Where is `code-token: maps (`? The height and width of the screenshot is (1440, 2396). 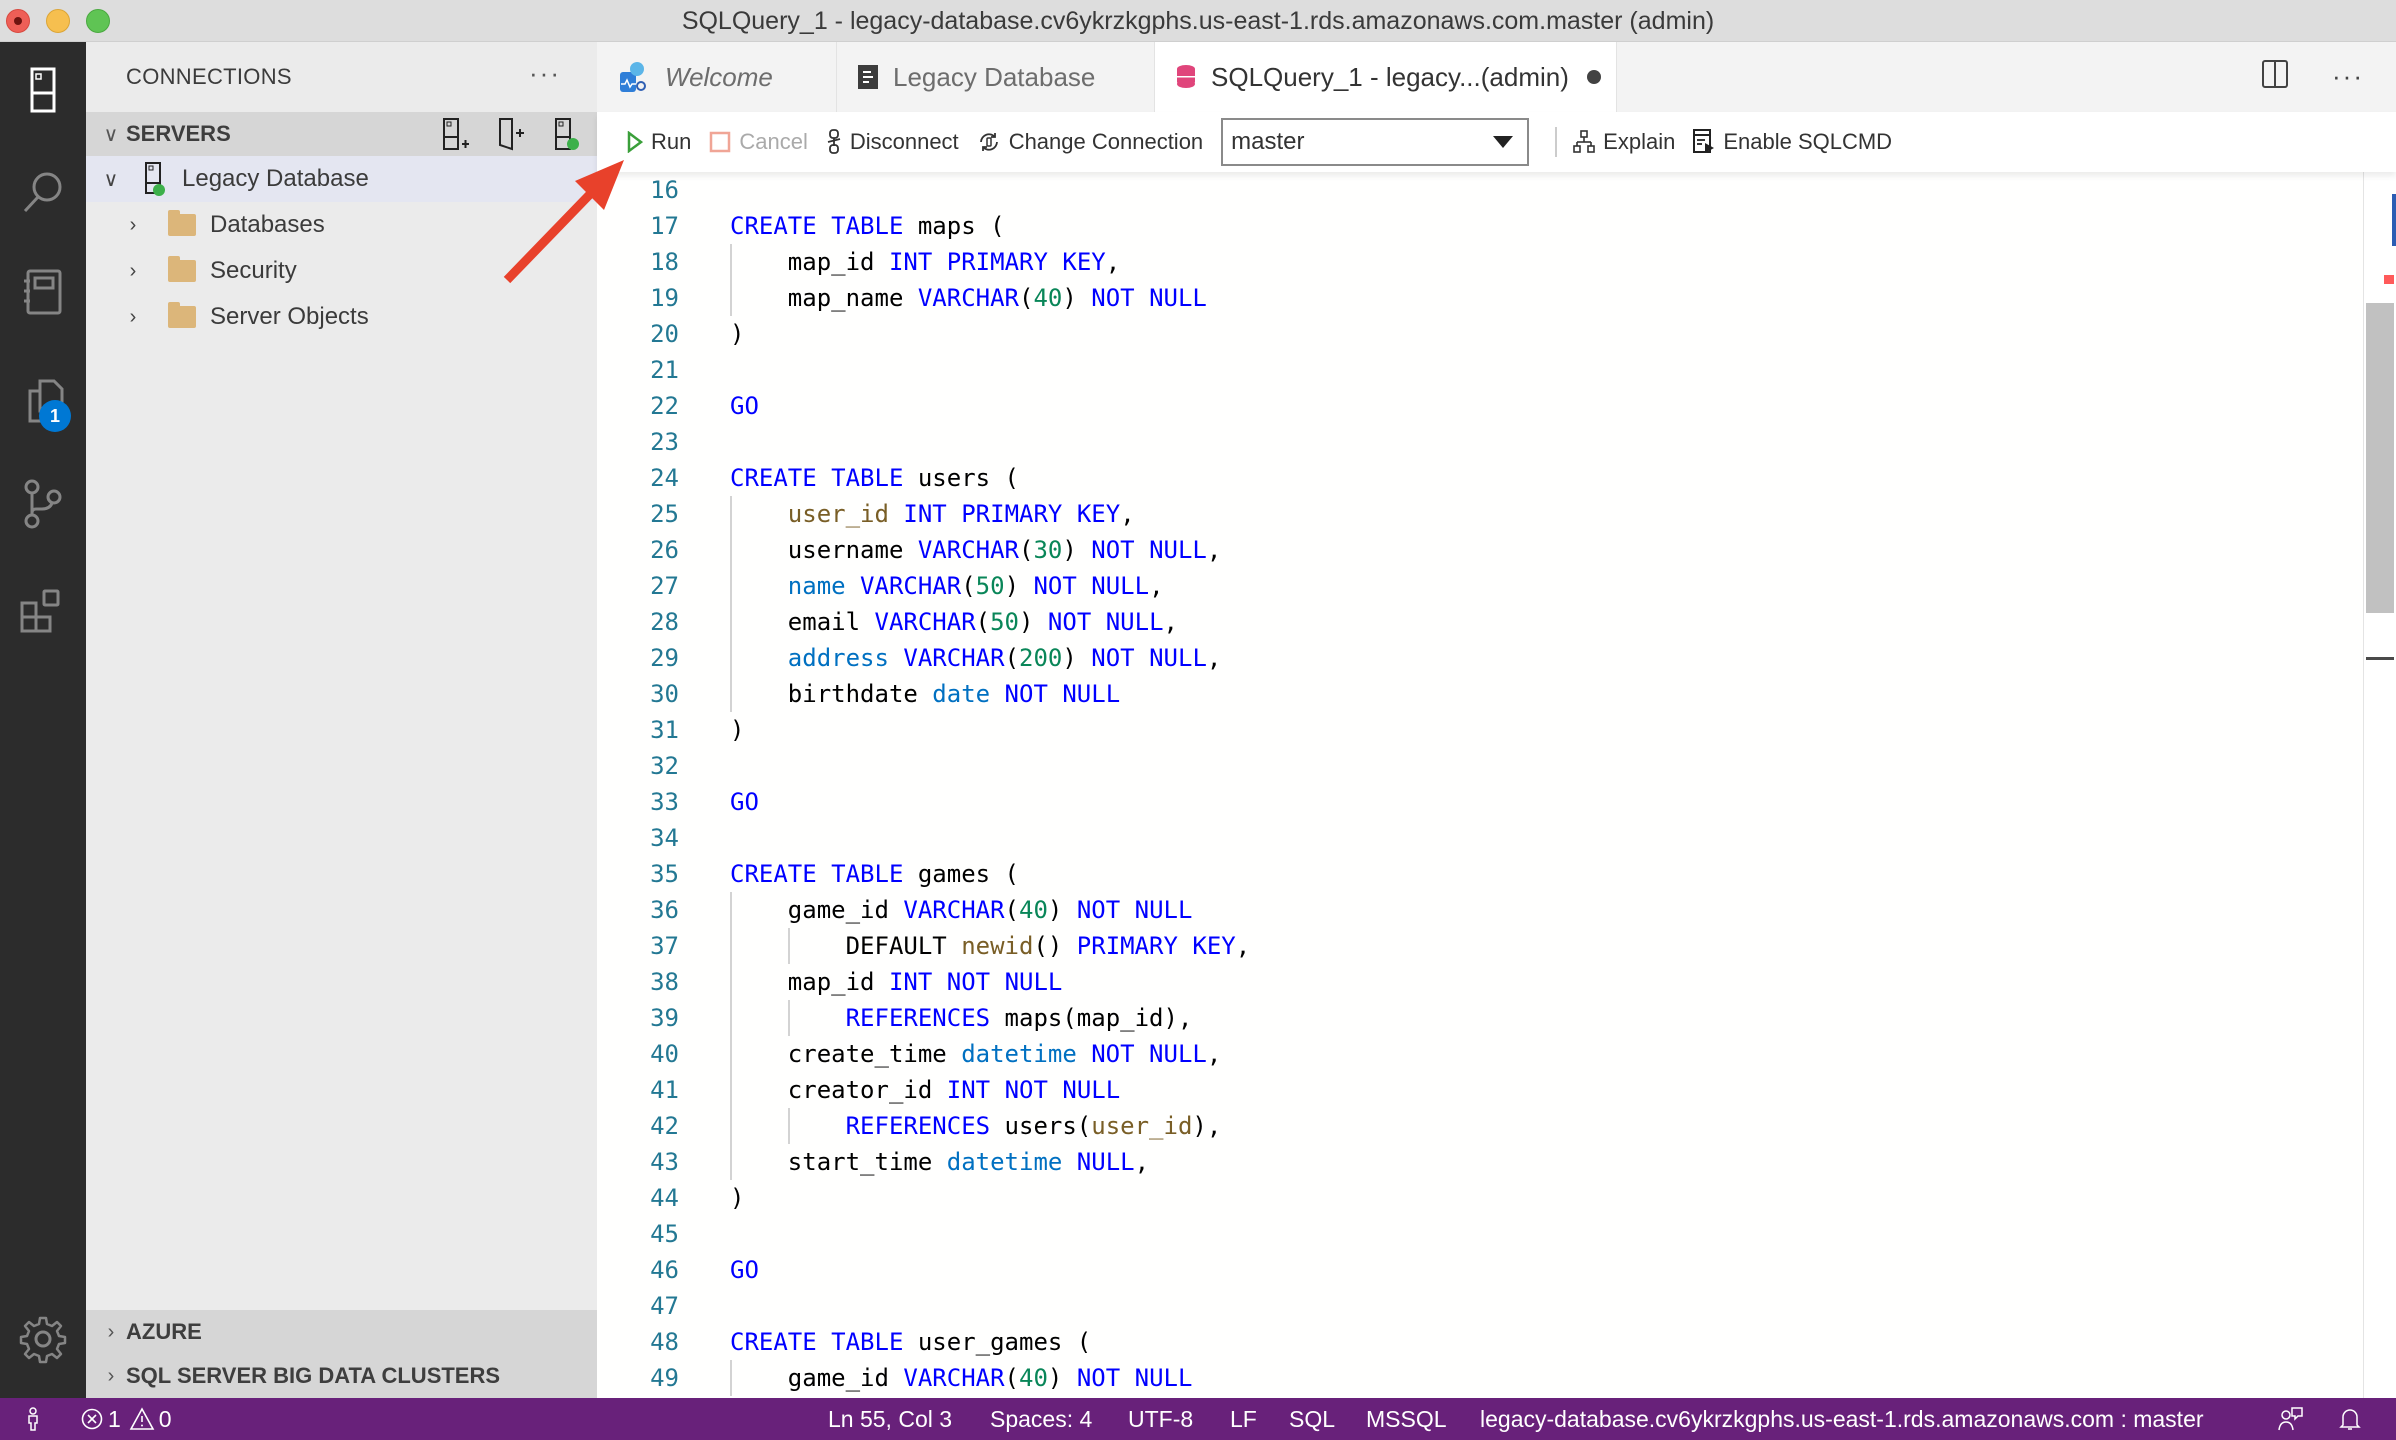 code-token: maps ( is located at coordinates (954, 226).